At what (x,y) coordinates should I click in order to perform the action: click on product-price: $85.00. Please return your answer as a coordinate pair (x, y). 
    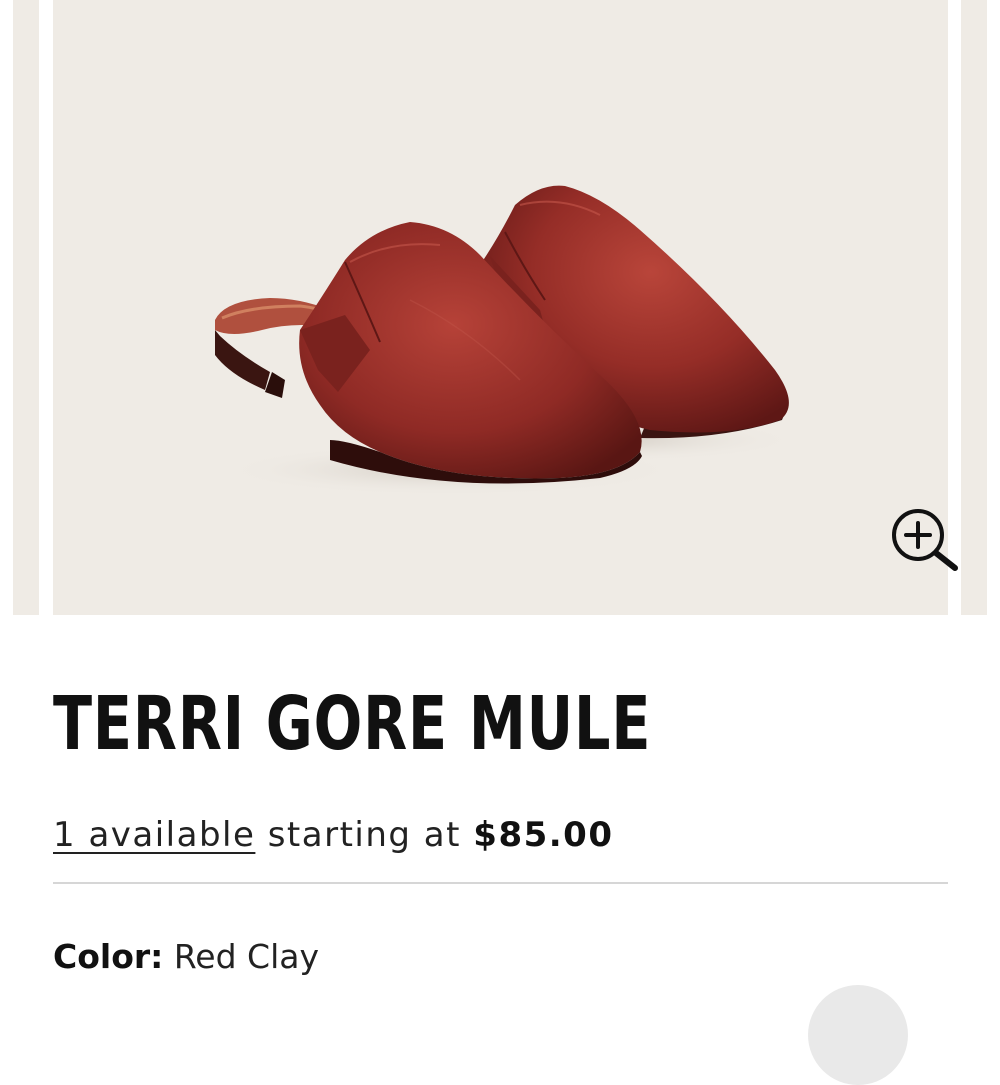
    Looking at the image, I should click on (543, 835).